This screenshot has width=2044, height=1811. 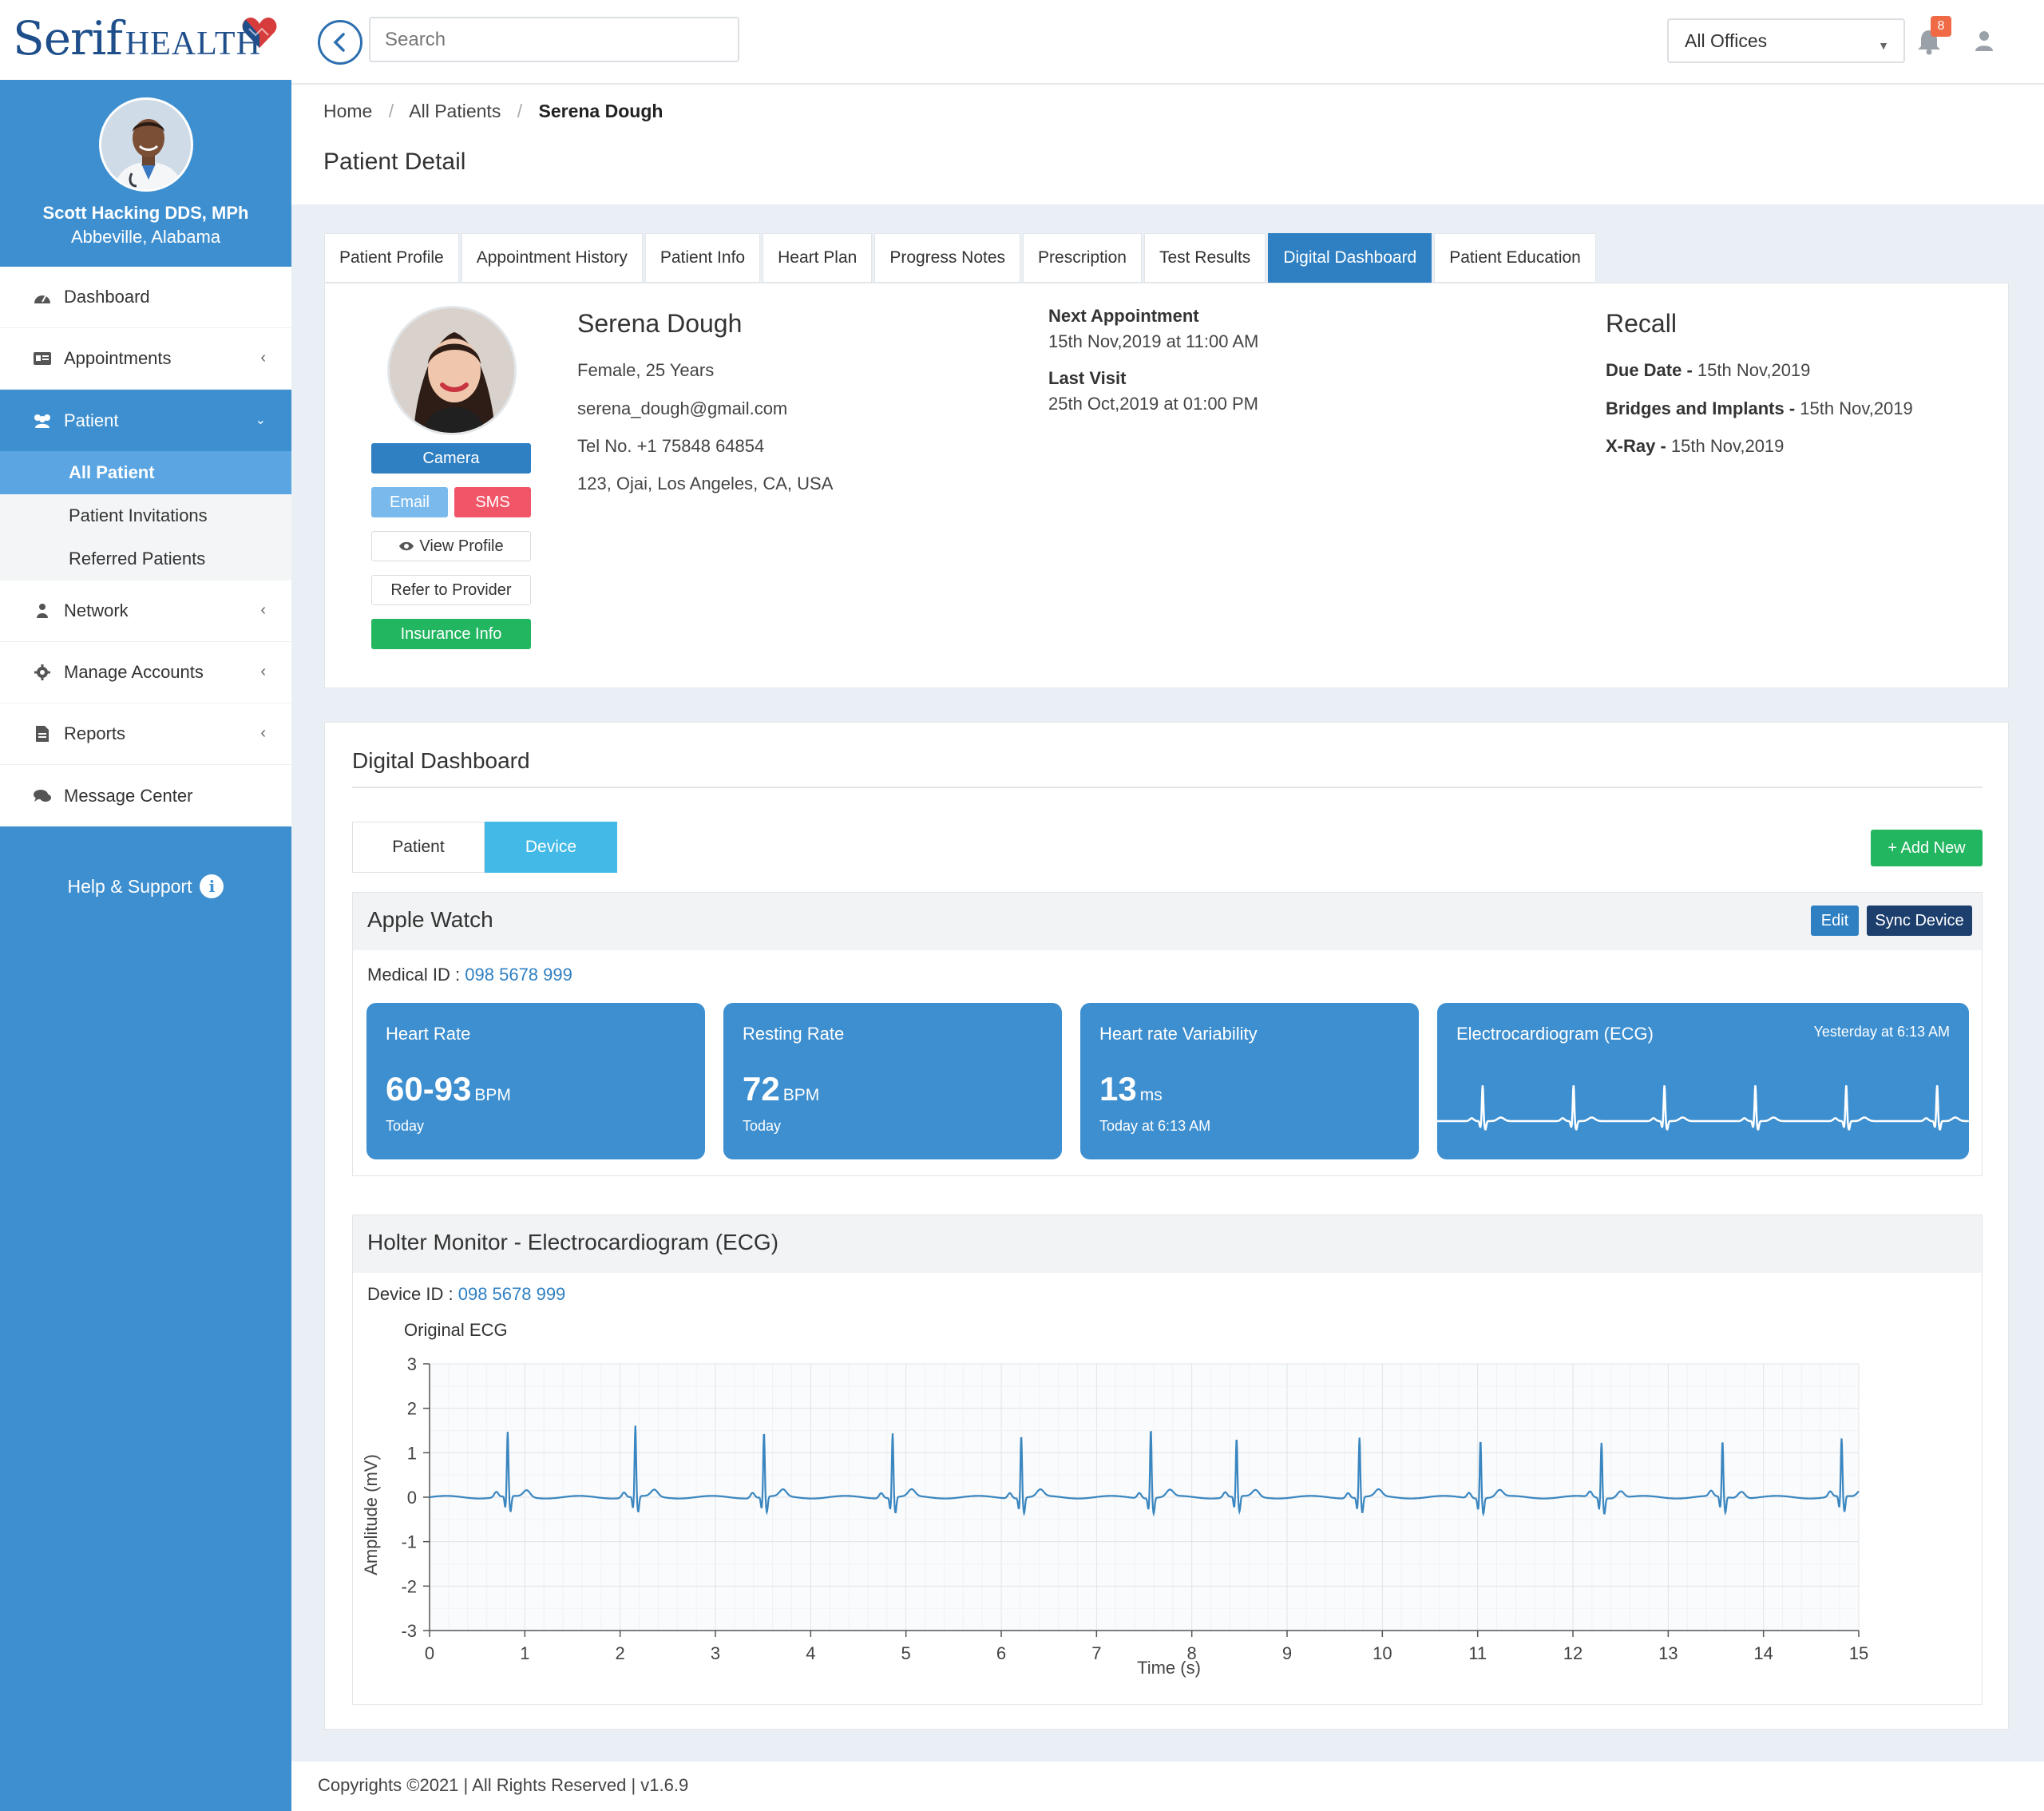 What do you see at coordinates (810, 1653) in the screenshot?
I see `x-tick-label: 4` at bounding box center [810, 1653].